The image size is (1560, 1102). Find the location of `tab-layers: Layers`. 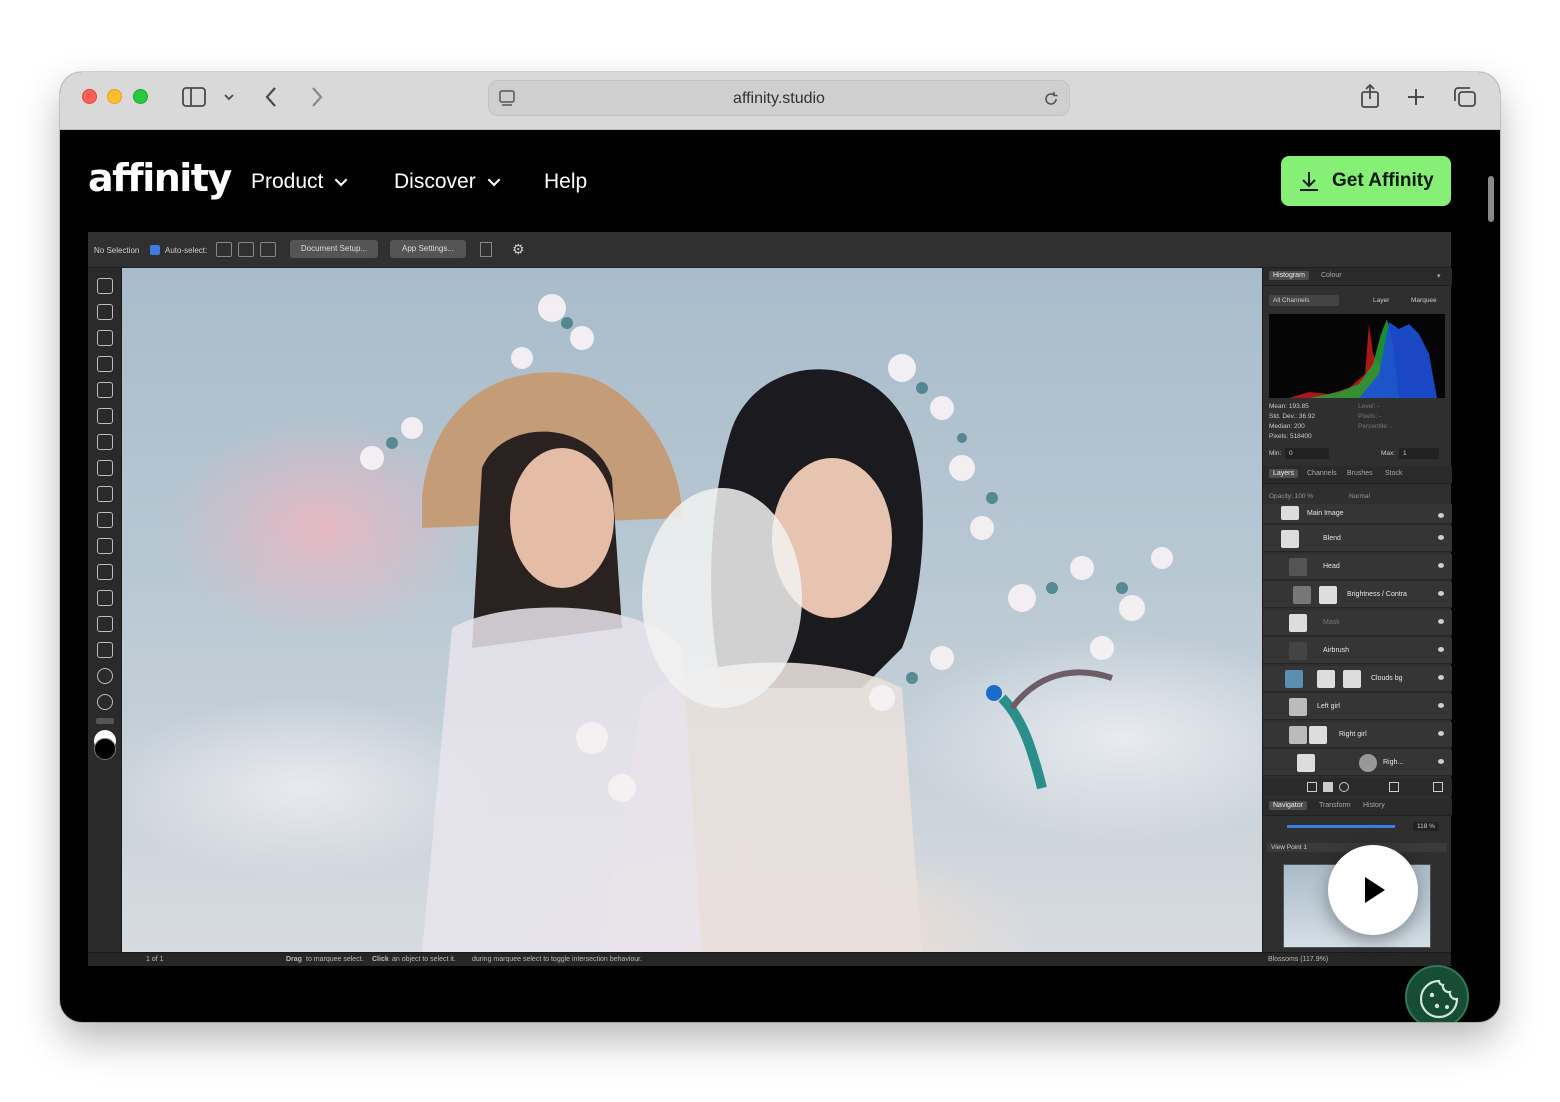

tab-layers: Layers is located at coordinates (1284, 473).